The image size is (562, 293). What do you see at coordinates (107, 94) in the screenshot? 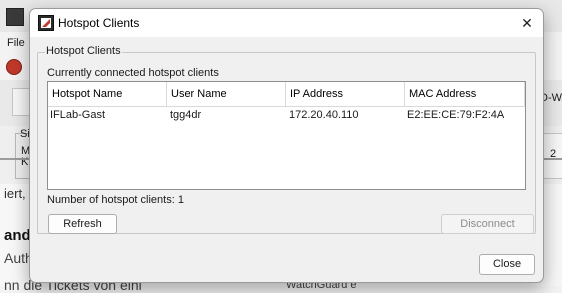
I see `column-header-hotspot-name: Hotspot Name` at bounding box center [107, 94].